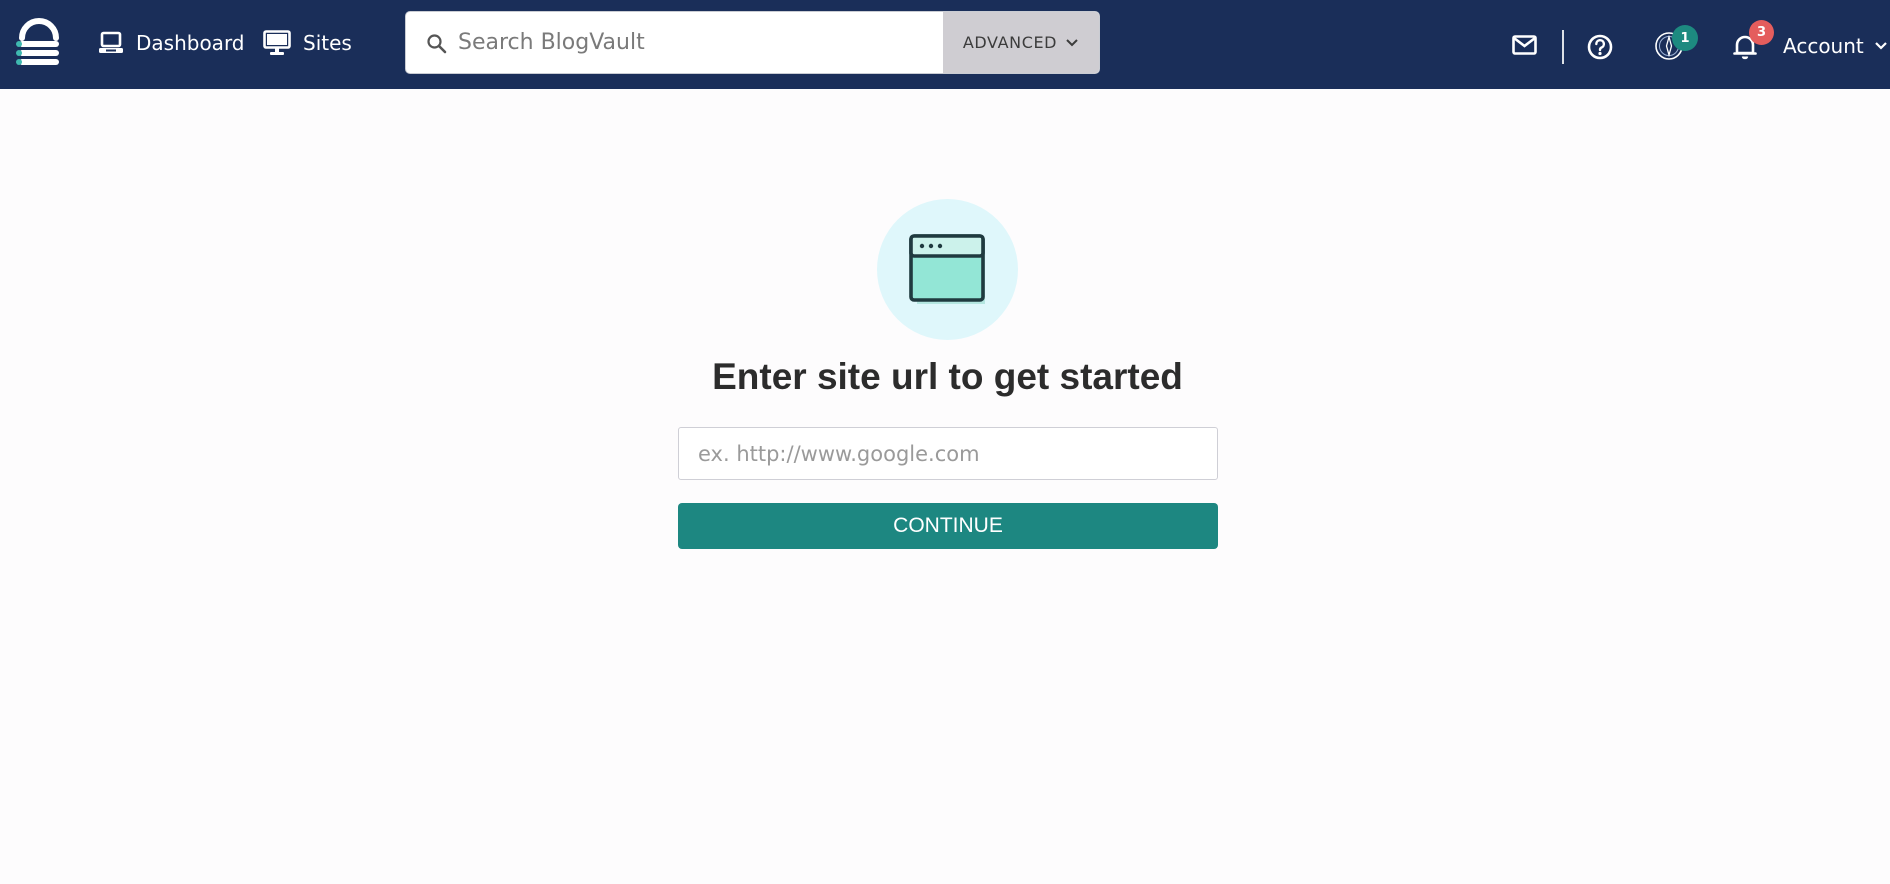 The image size is (1890, 884). I want to click on advanced-search-label: ADVANCED, so click(1010, 42).